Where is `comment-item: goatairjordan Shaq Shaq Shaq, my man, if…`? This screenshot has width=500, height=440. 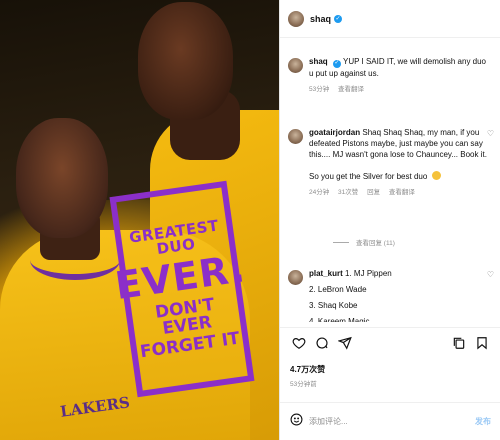 comment-item: goatairjordan Shaq Shaq Shaq, my man, if… is located at coordinates (391, 162).